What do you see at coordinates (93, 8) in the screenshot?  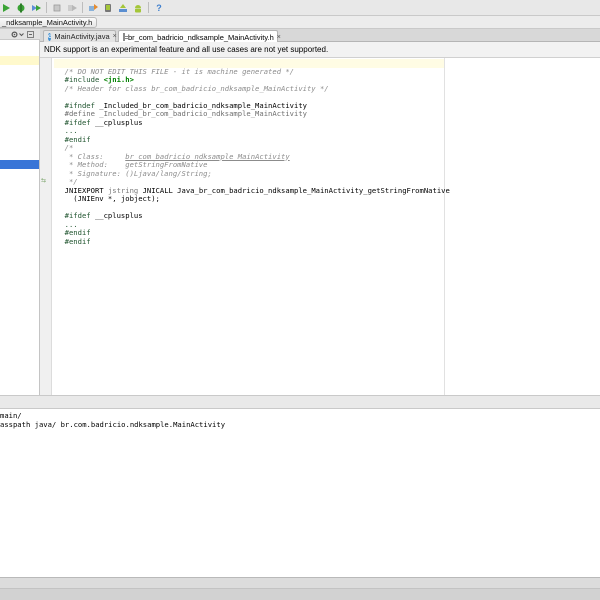 I see `sync-project-icon` at bounding box center [93, 8].